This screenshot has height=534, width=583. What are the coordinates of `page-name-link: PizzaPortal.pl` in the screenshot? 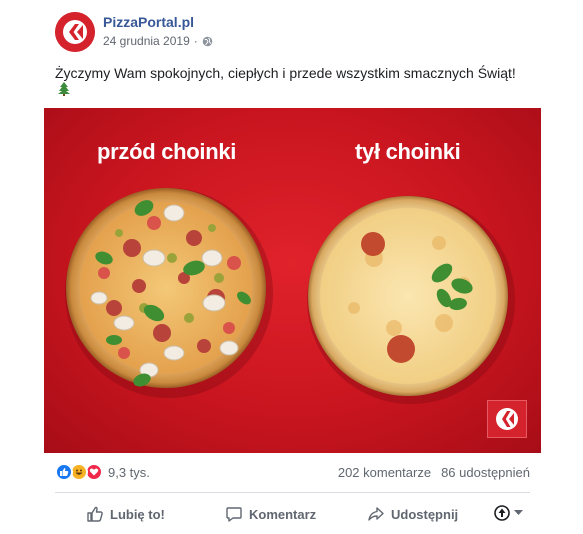 It's located at (148, 22).